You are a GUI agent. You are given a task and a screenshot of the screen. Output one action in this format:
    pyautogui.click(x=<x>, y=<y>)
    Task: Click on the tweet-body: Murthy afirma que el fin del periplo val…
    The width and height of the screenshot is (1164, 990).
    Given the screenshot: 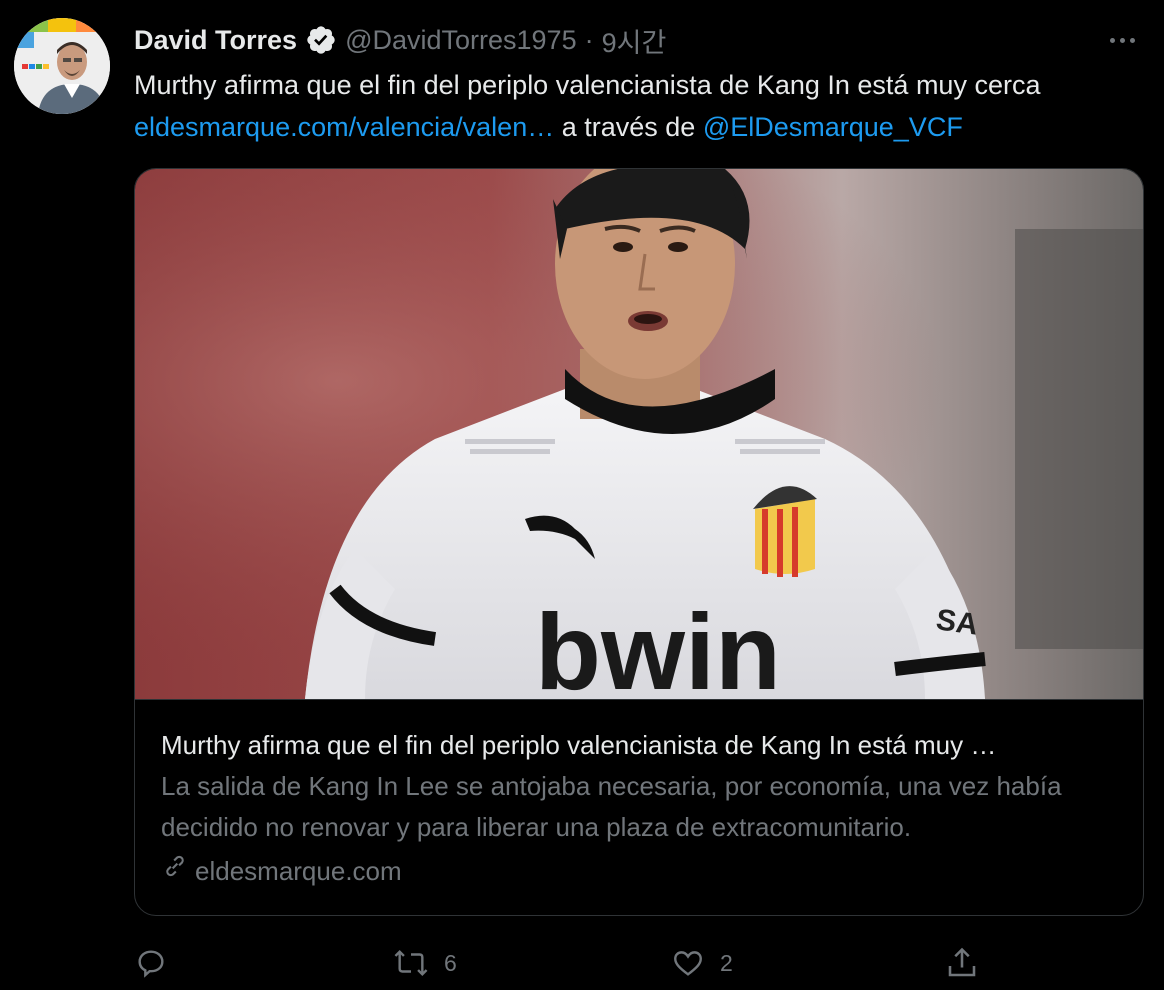 What is the action you would take?
    pyautogui.click(x=587, y=85)
    